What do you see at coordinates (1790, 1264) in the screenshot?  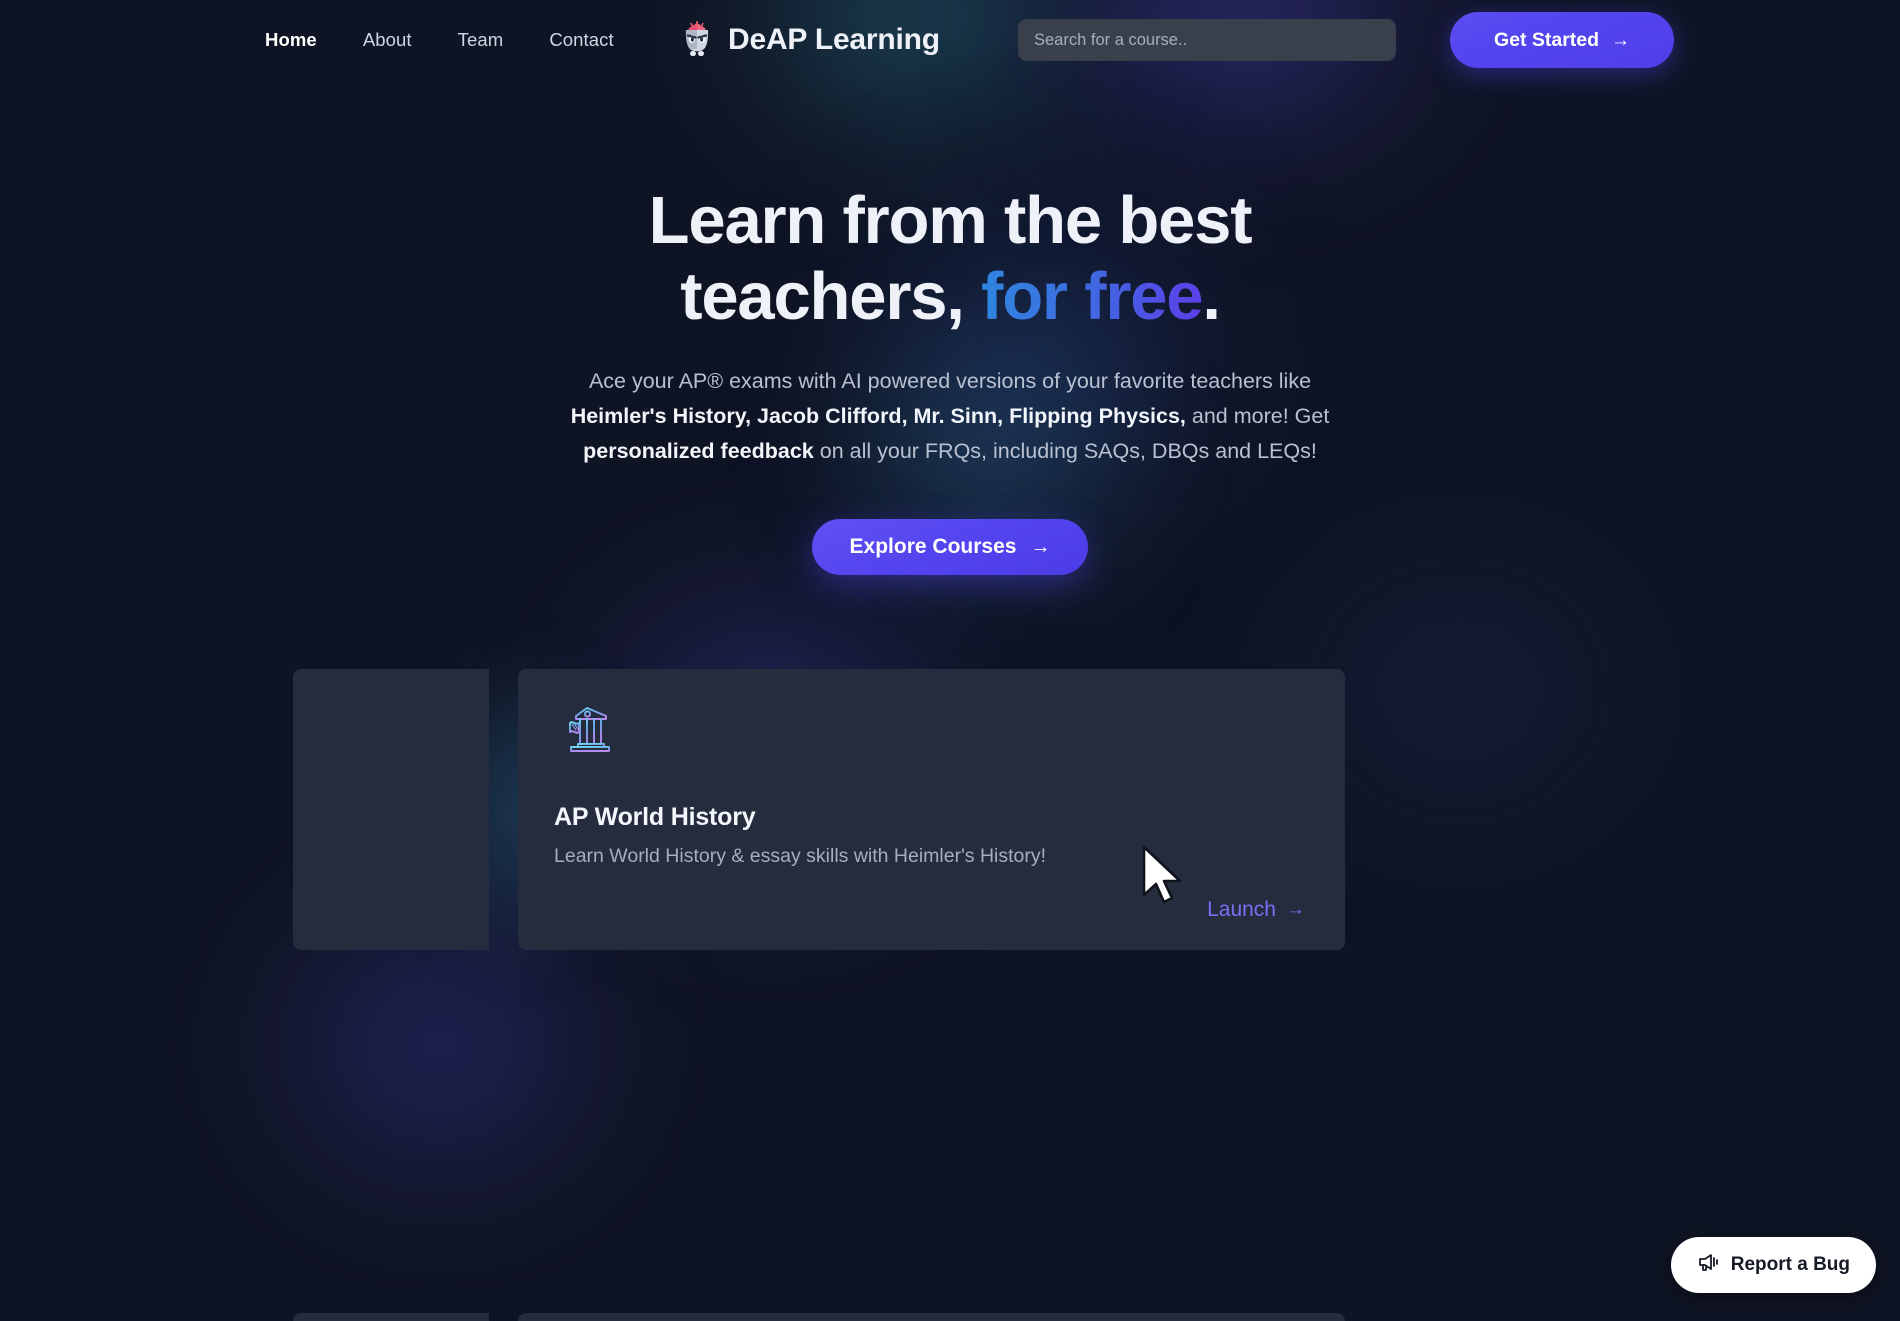 I see `report-a-bug-label: Report a Bug` at bounding box center [1790, 1264].